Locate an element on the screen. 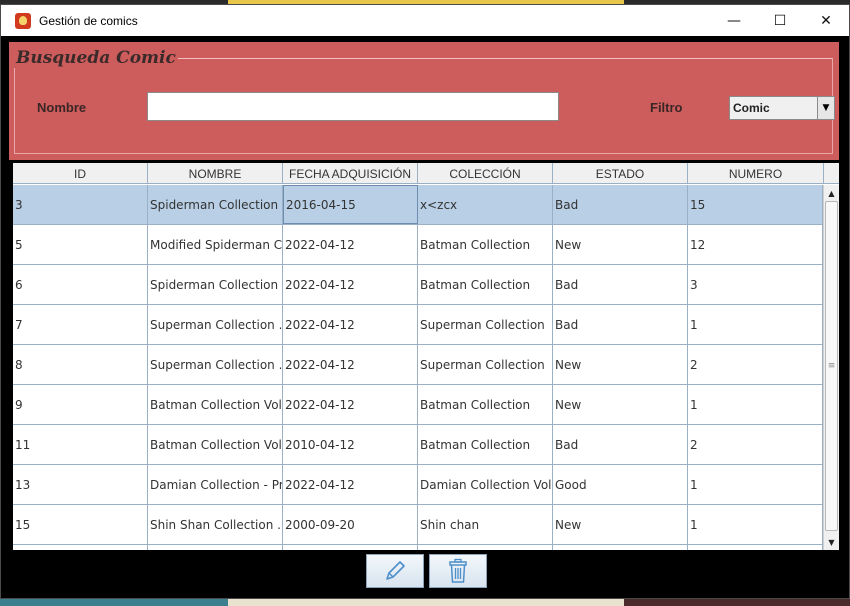 Image resolution: width=850 pixels, height=606 pixels. column-header-nombre: NOMBRE is located at coordinates (215, 173).